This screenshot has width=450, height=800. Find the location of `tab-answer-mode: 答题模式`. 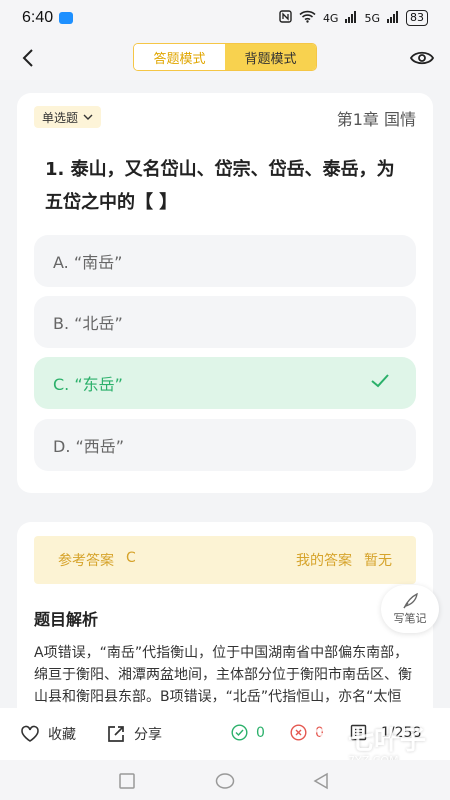

tab-answer-mode: 答题模式 is located at coordinates (179, 57).